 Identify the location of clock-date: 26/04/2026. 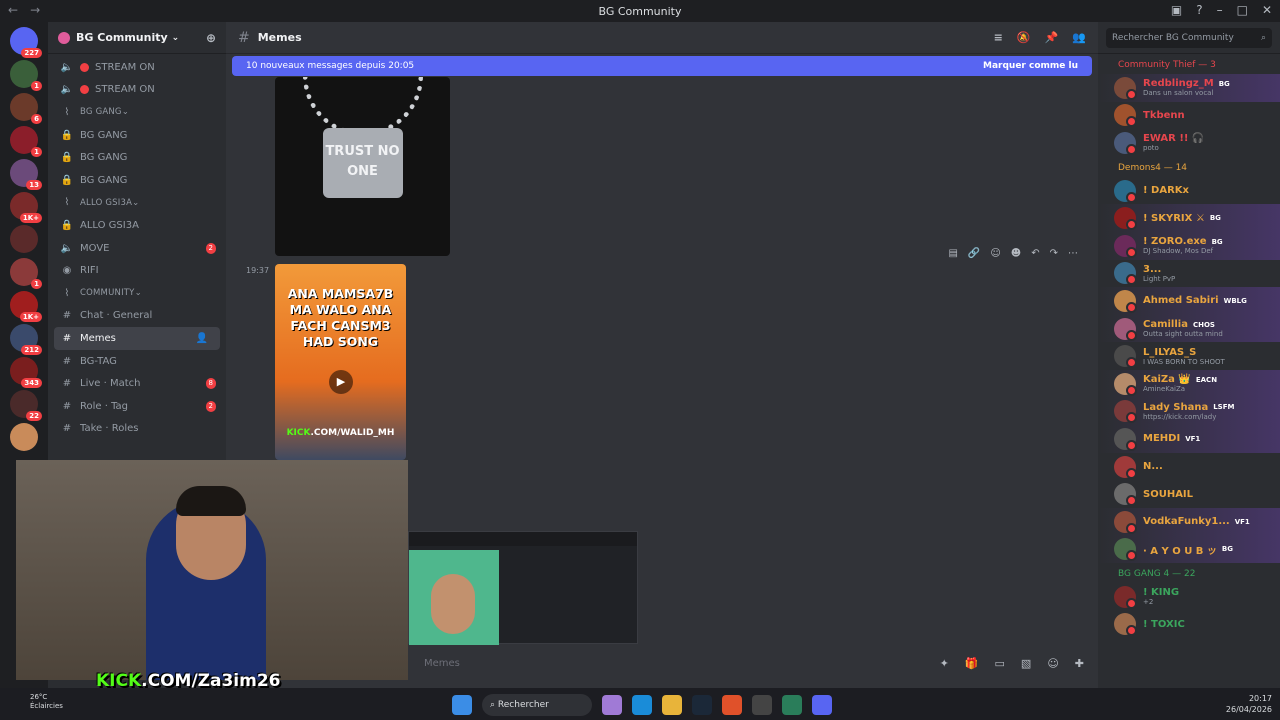
(1248, 709).